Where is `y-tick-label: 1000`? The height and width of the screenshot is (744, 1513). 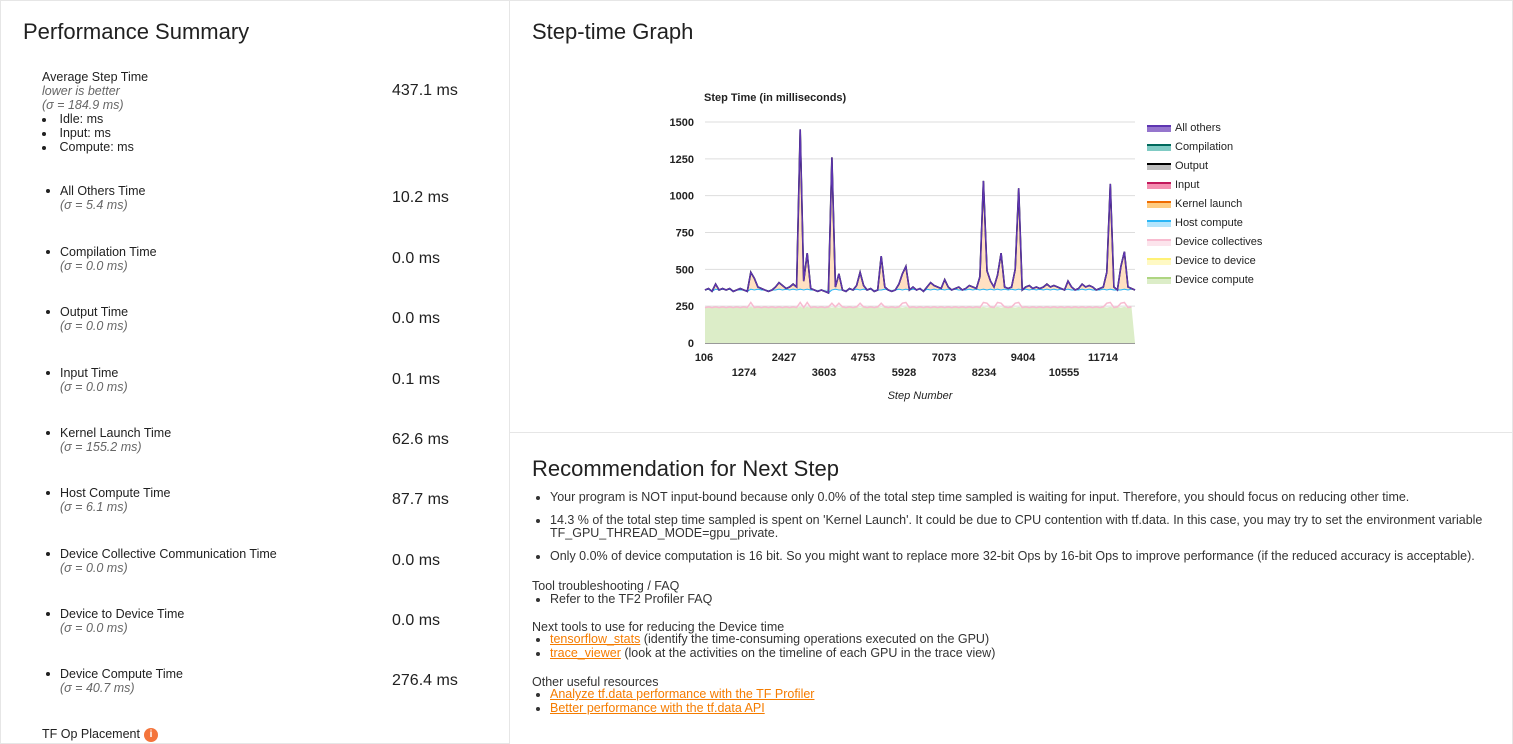
y-tick-label: 1000 is located at coordinates (682, 197).